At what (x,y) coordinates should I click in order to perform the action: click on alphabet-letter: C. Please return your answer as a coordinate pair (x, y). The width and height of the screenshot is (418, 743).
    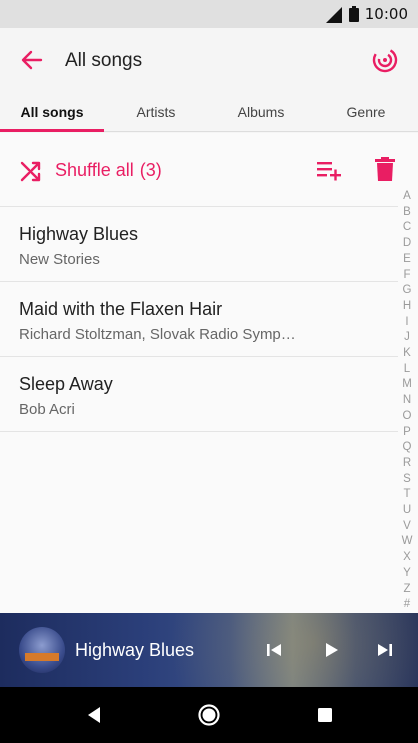
    Looking at the image, I should click on (407, 228).